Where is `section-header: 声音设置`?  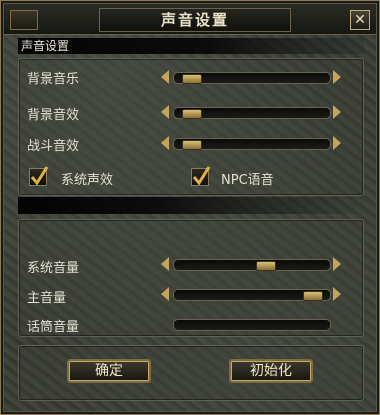 section-header: 声音设置 is located at coordinates (191, 46).